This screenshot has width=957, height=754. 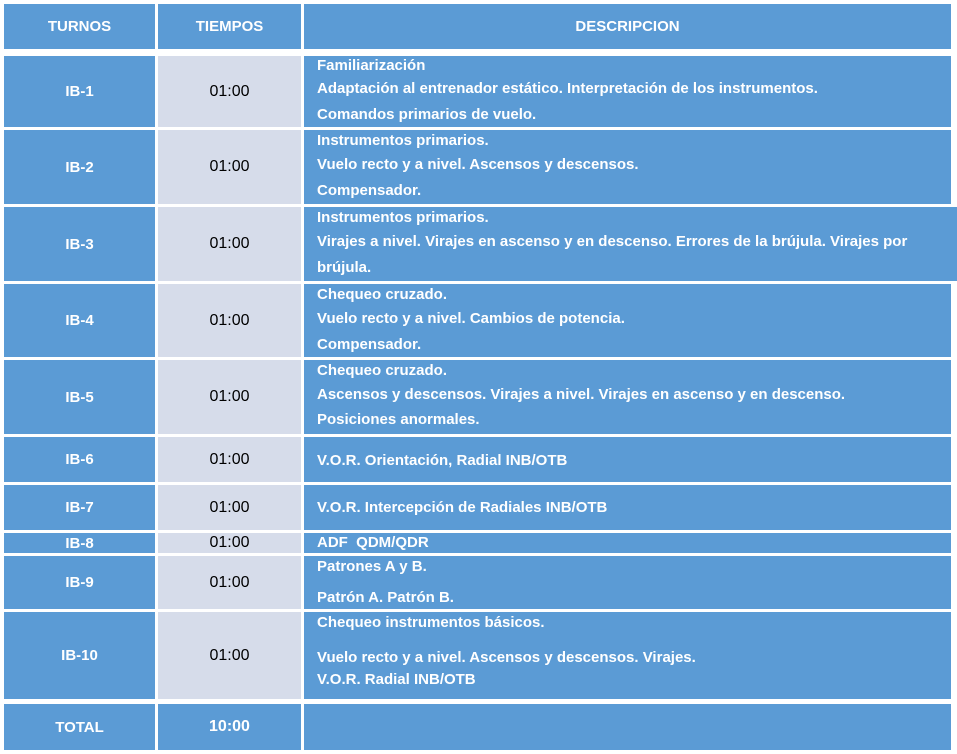 What do you see at coordinates (79, 91) in the screenshot?
I see `row-1-turno: IB-1` at bounding box center [79, 91].